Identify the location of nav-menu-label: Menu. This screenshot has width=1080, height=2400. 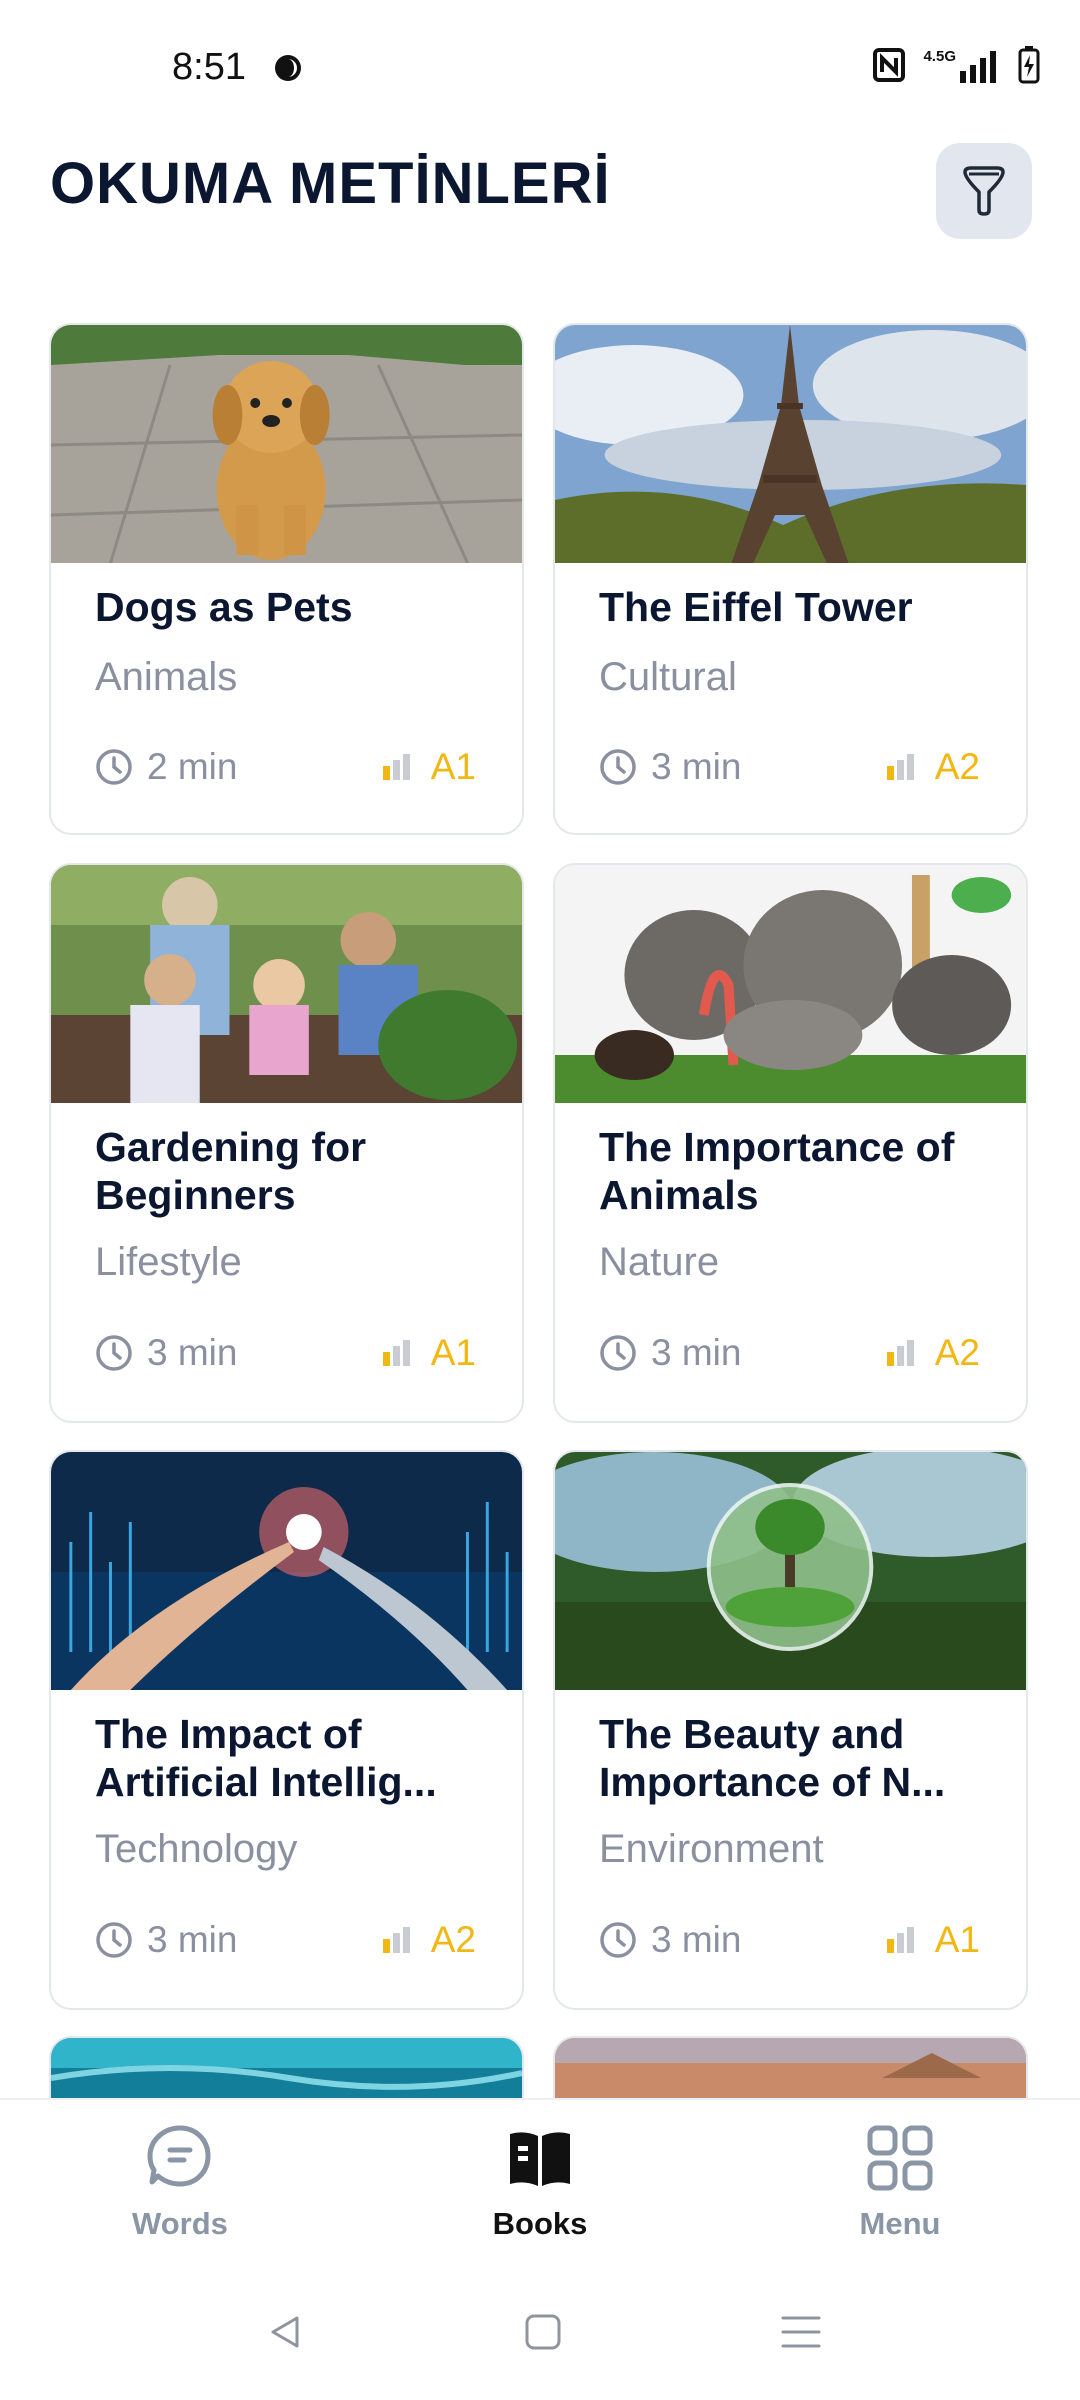
(900, 2223).